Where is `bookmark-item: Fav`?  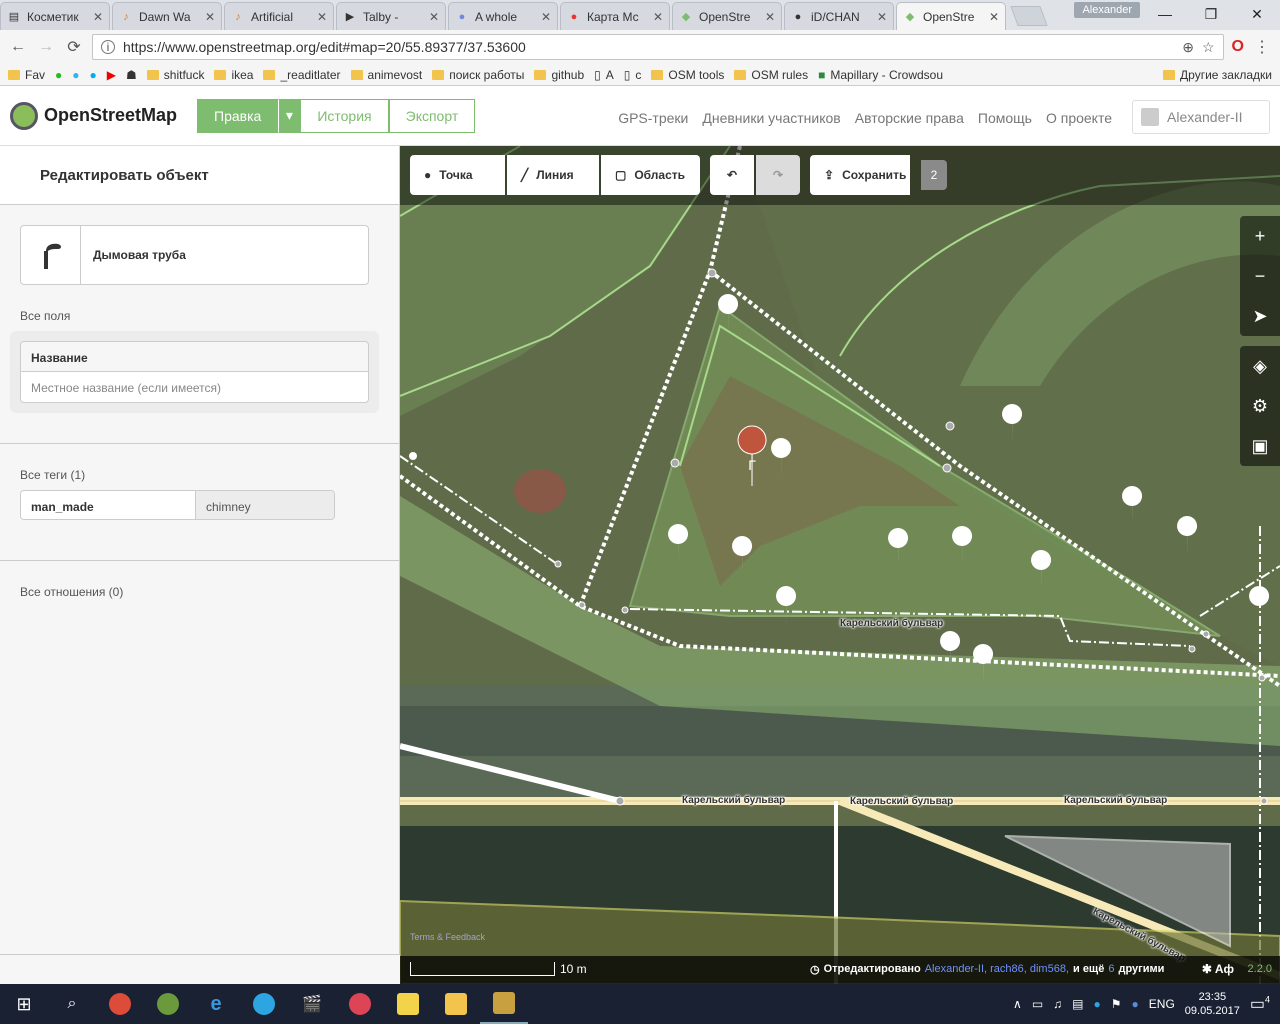 bookmark-item: Fav is located at coordinates (26, 75).